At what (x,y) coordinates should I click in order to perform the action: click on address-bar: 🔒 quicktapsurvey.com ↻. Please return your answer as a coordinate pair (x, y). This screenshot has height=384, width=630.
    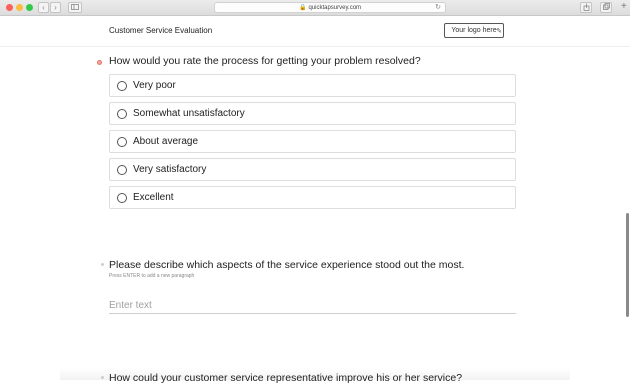
    Looking at the image, I should click on (330, 7).